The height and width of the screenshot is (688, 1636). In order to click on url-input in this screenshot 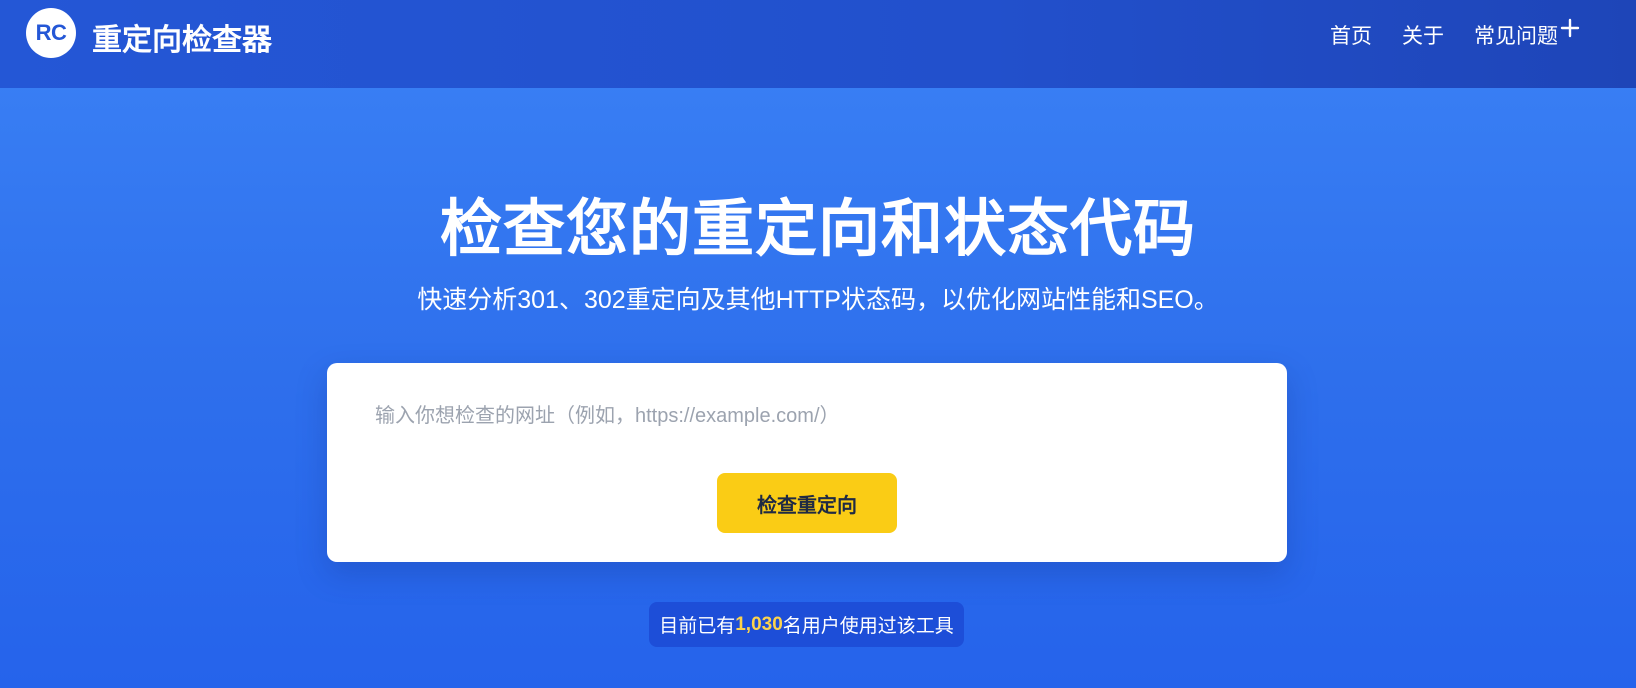, I will do `click(805, 416)`.